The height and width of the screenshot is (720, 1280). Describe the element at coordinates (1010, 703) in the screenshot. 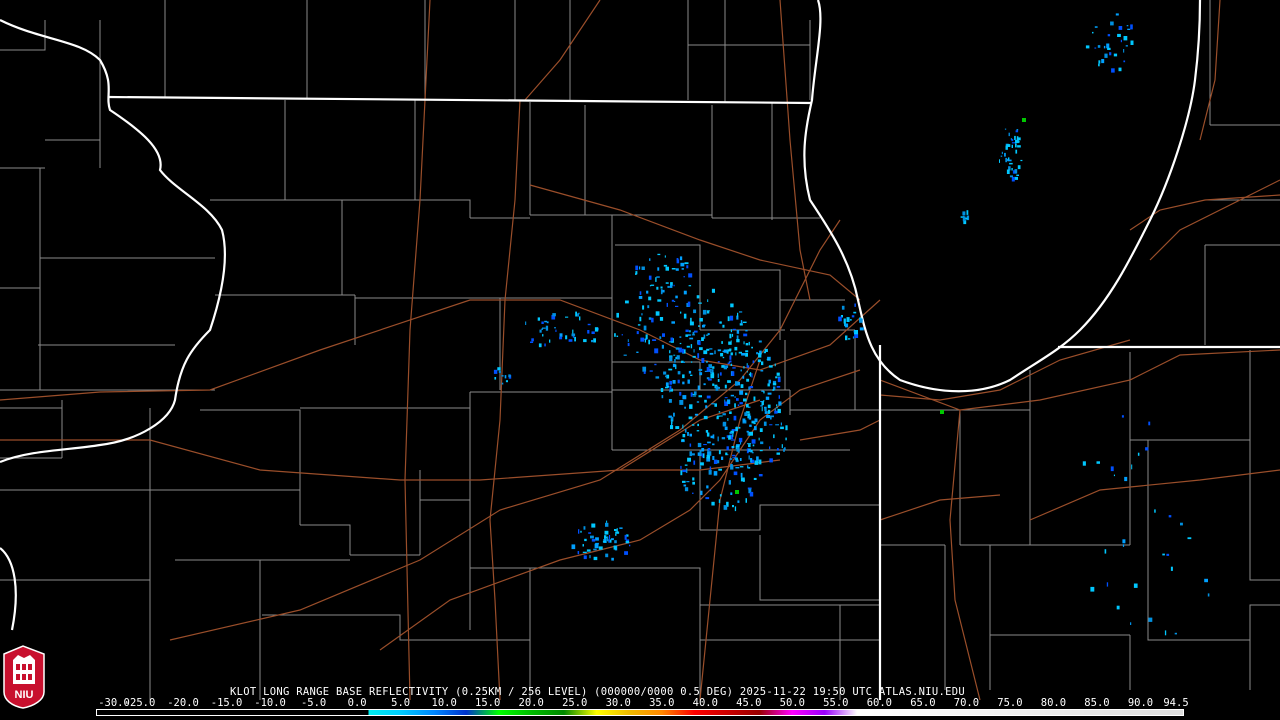

I see `colorbar-label: 75.0` at that location.